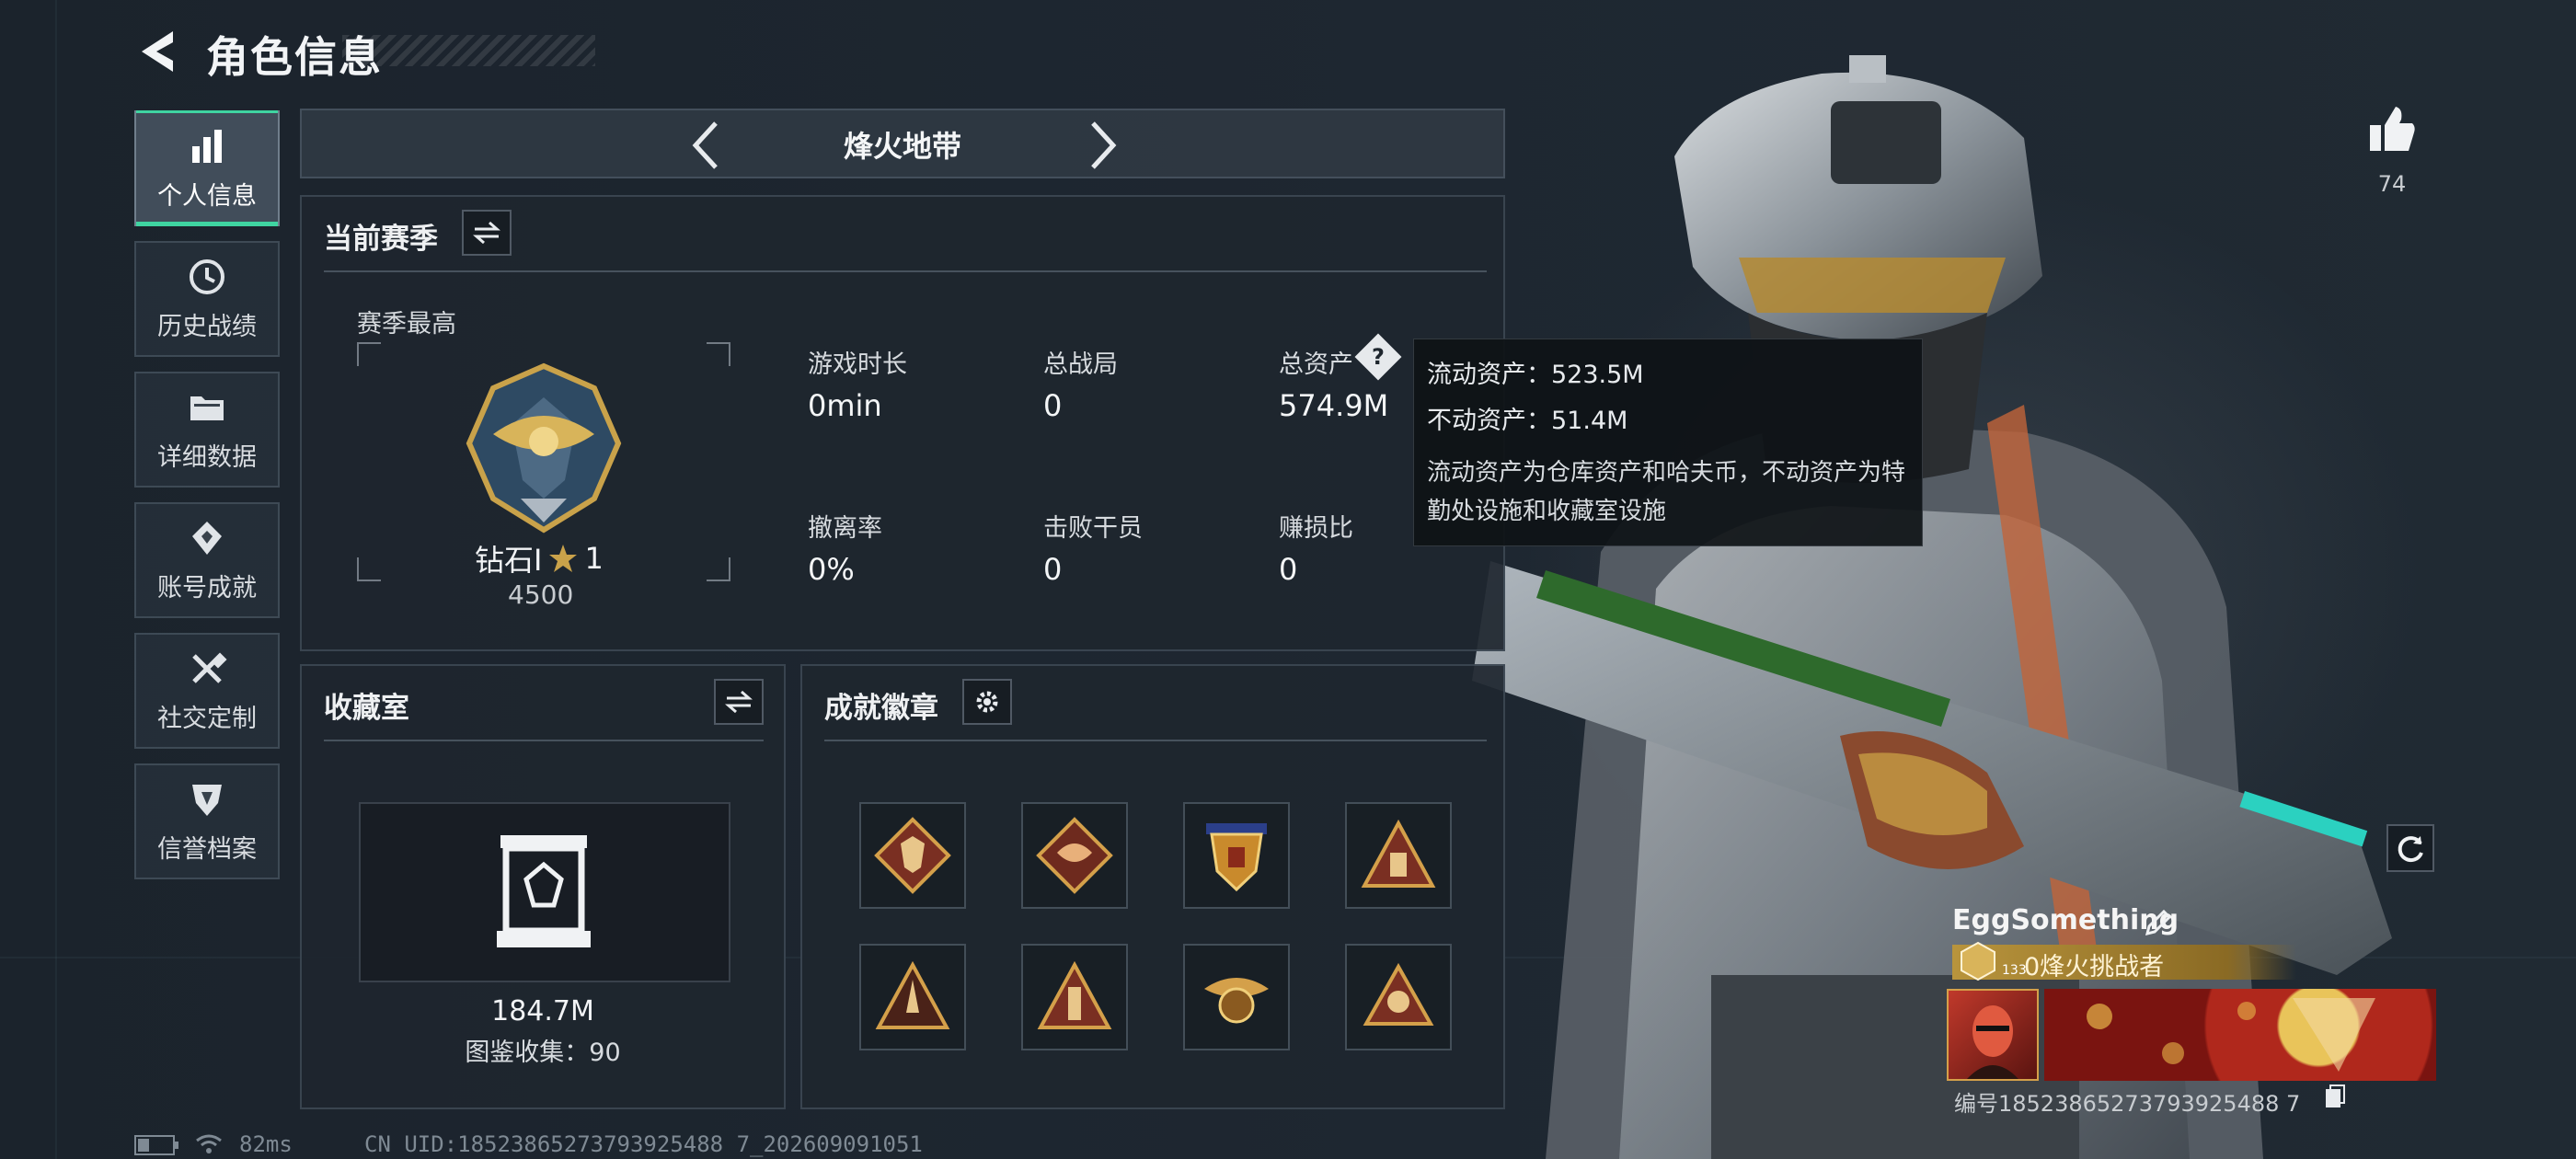 The width and height of the screenshot is (2576, 1159). What do you see at coordinates (845, 405) in the screenshot?
I see `stat-value-playtime: 0min` at bounding box center [845, 405].